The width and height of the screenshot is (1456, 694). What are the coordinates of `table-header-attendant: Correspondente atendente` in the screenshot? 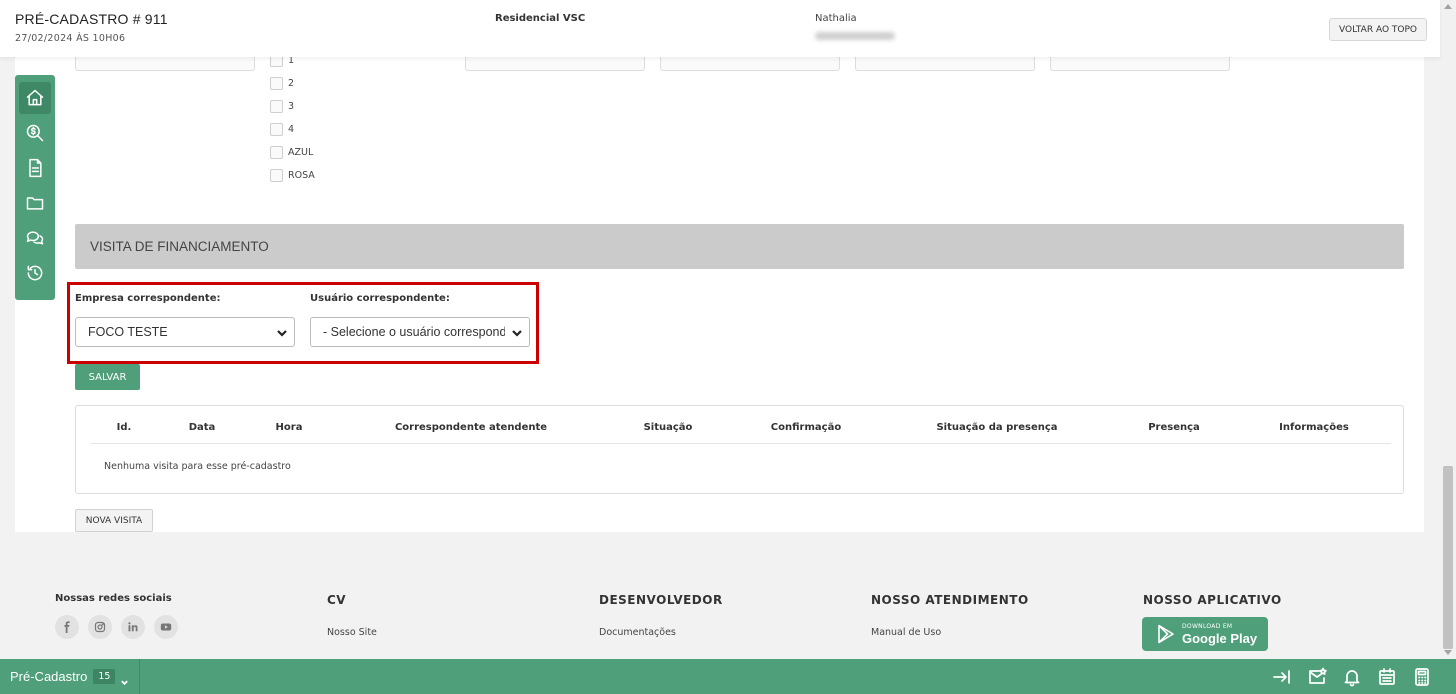 It's located at (471, 427).